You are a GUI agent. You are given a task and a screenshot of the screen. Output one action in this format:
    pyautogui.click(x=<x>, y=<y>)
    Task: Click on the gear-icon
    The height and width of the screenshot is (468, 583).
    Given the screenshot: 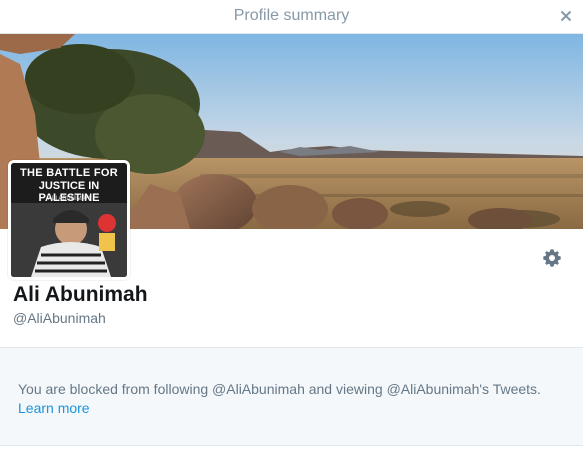 What is the action you would take?
    pyautogui.click(x=552, y=258)
    